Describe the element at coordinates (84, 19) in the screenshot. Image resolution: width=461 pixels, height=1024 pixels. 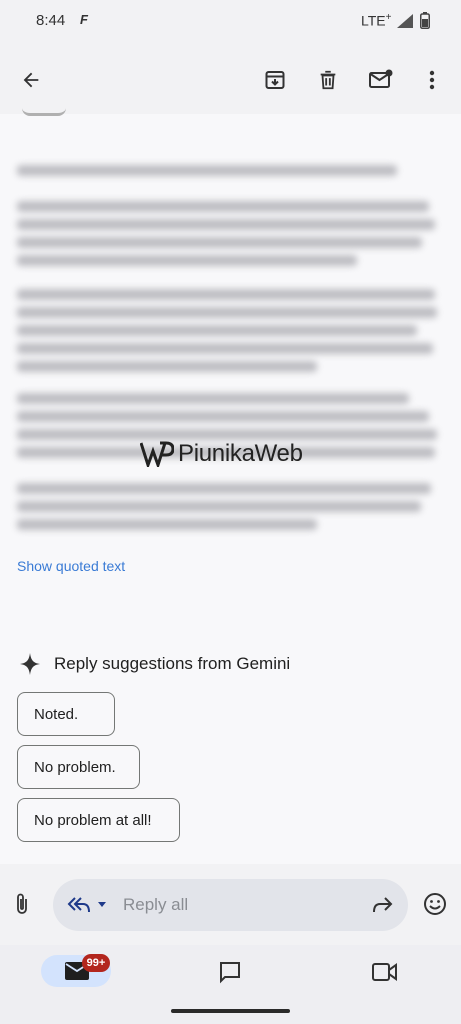
I see `notification-icon: F` at that location.